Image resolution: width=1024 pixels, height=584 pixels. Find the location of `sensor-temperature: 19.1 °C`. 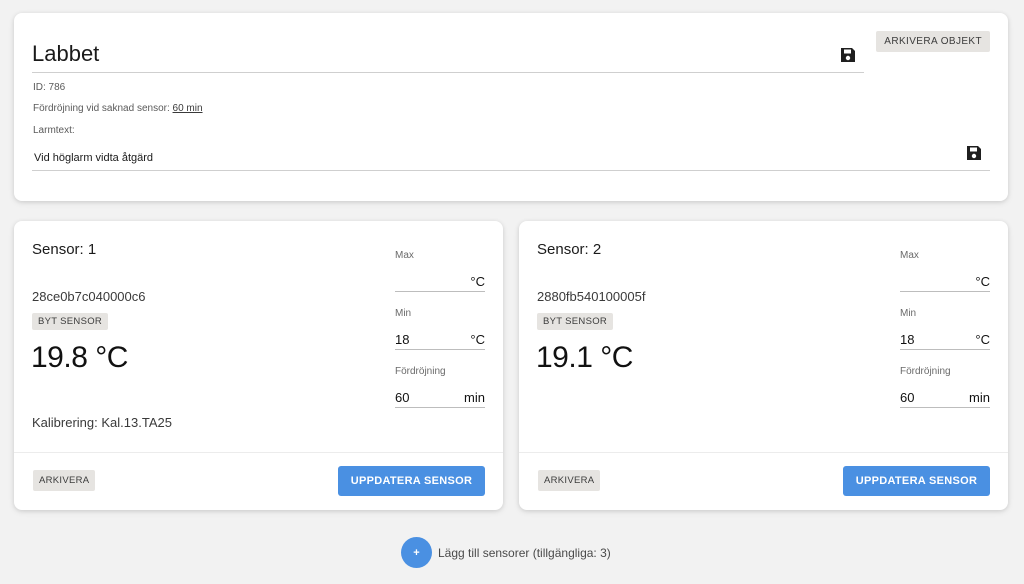

sensor-temperature: 19.1 °C is located at coordinates (584, 357).